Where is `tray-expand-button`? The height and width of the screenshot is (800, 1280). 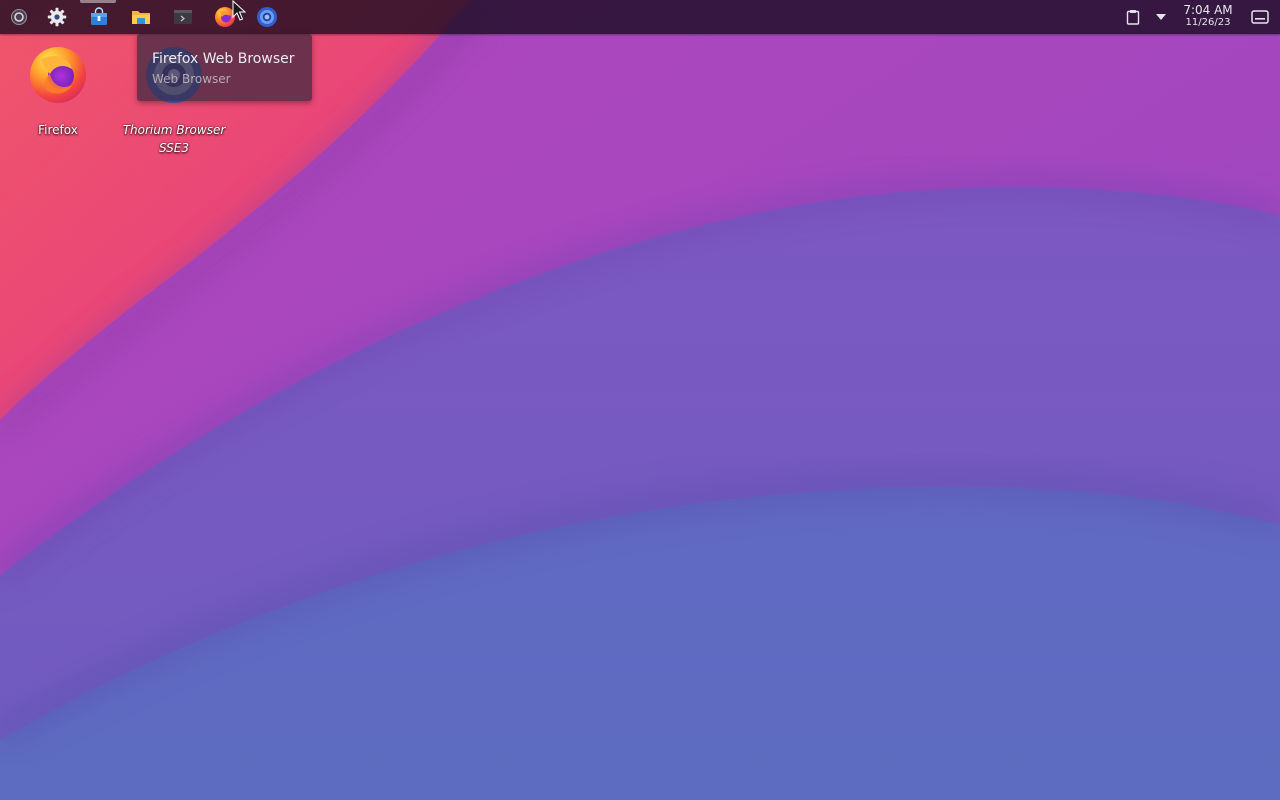
tray-expand-button is located at coordinates (1161, 17).